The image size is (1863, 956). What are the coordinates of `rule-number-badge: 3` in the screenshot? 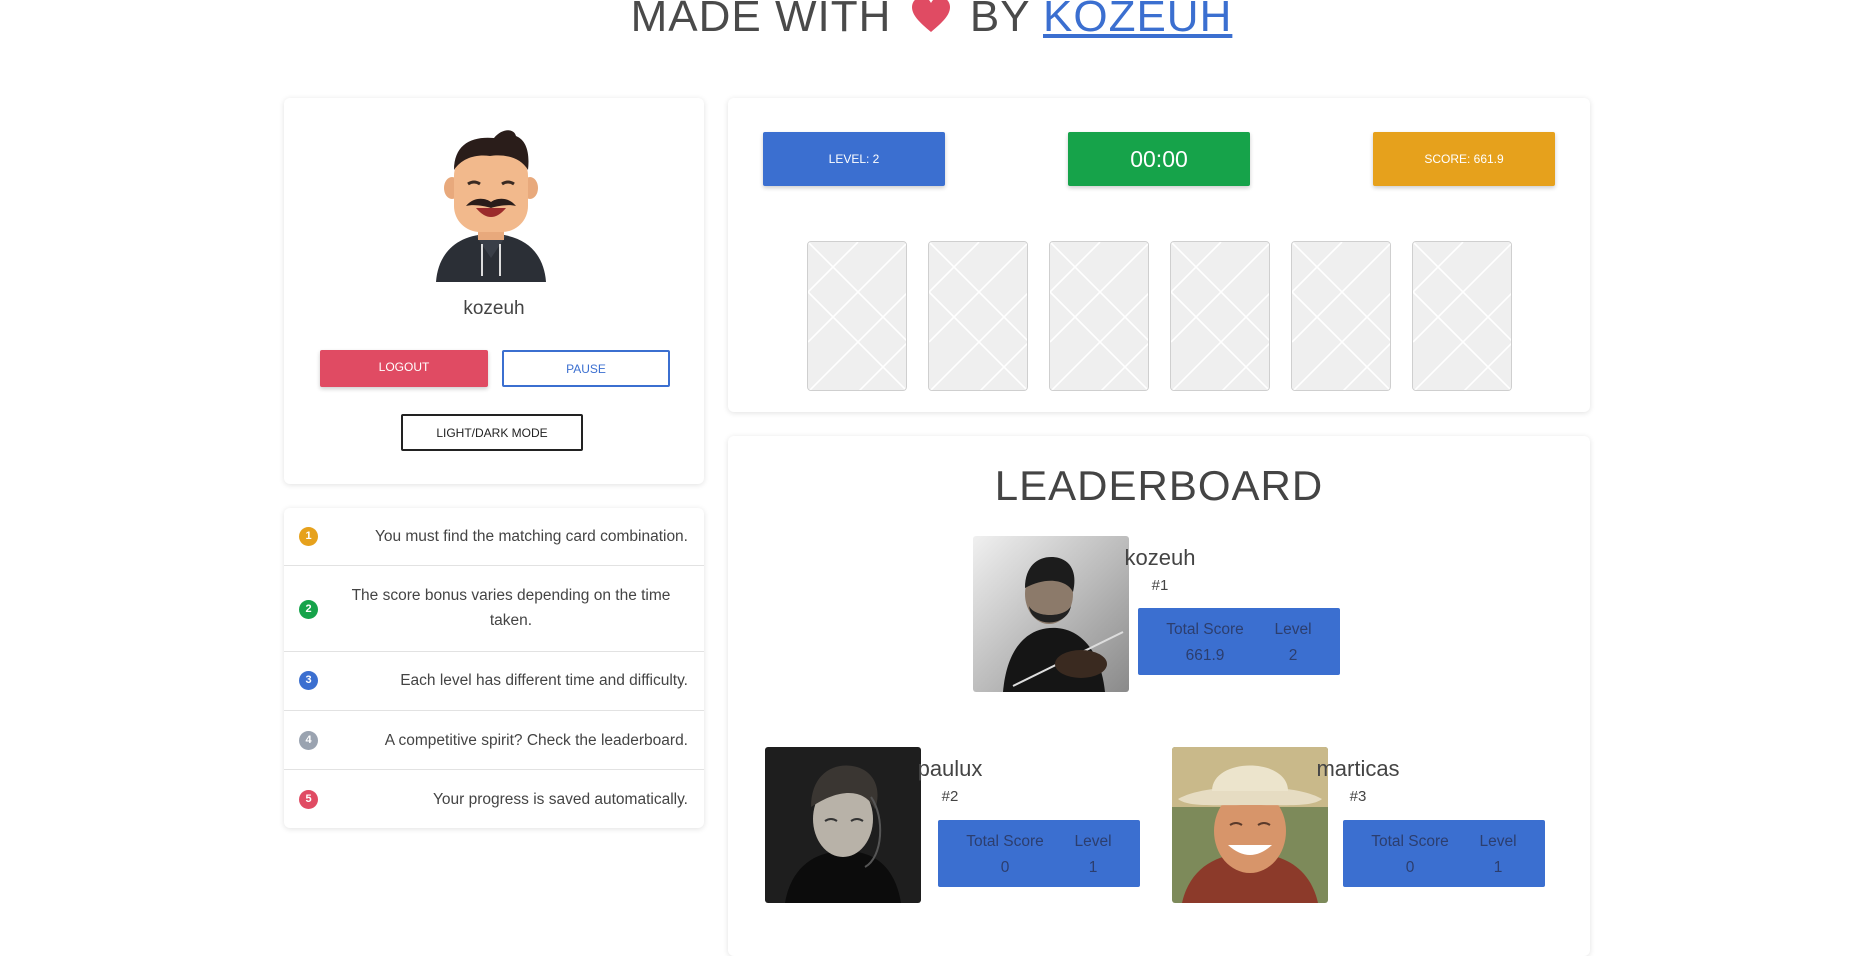 It's located at (308, 680).